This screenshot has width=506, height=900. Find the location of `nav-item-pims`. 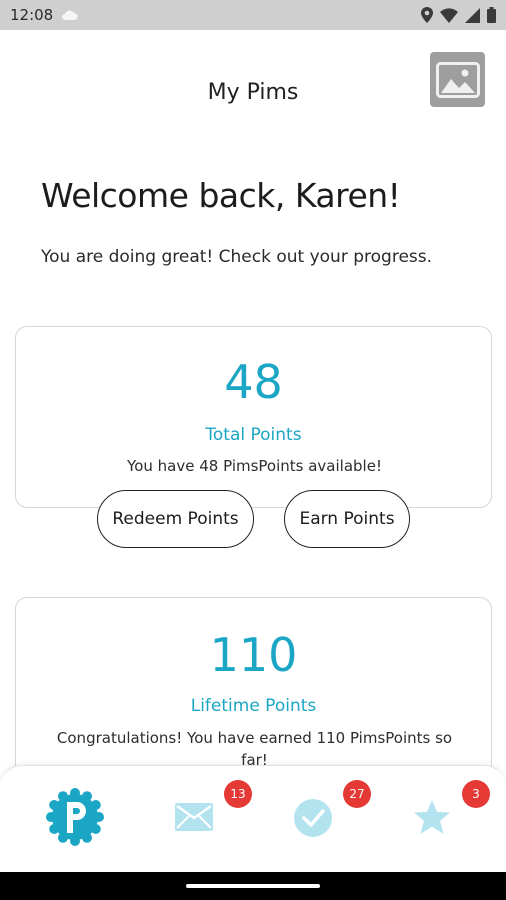

nav-item-pims is located at coordinates (75, 816).